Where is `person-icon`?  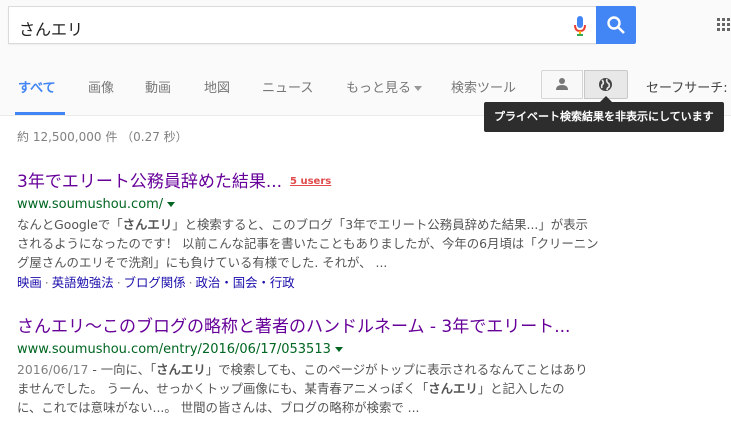 person-icon is located at coordinates (562, 84).